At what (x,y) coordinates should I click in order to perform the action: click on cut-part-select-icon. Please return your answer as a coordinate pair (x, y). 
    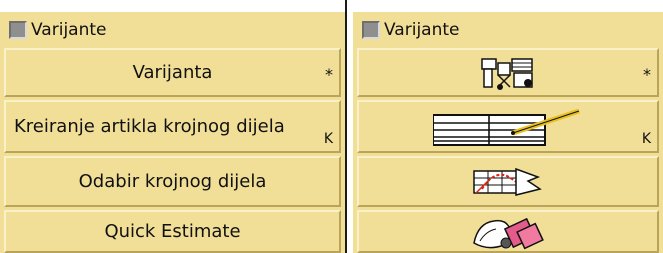
    Looking at the image, I should click on (507, 181).